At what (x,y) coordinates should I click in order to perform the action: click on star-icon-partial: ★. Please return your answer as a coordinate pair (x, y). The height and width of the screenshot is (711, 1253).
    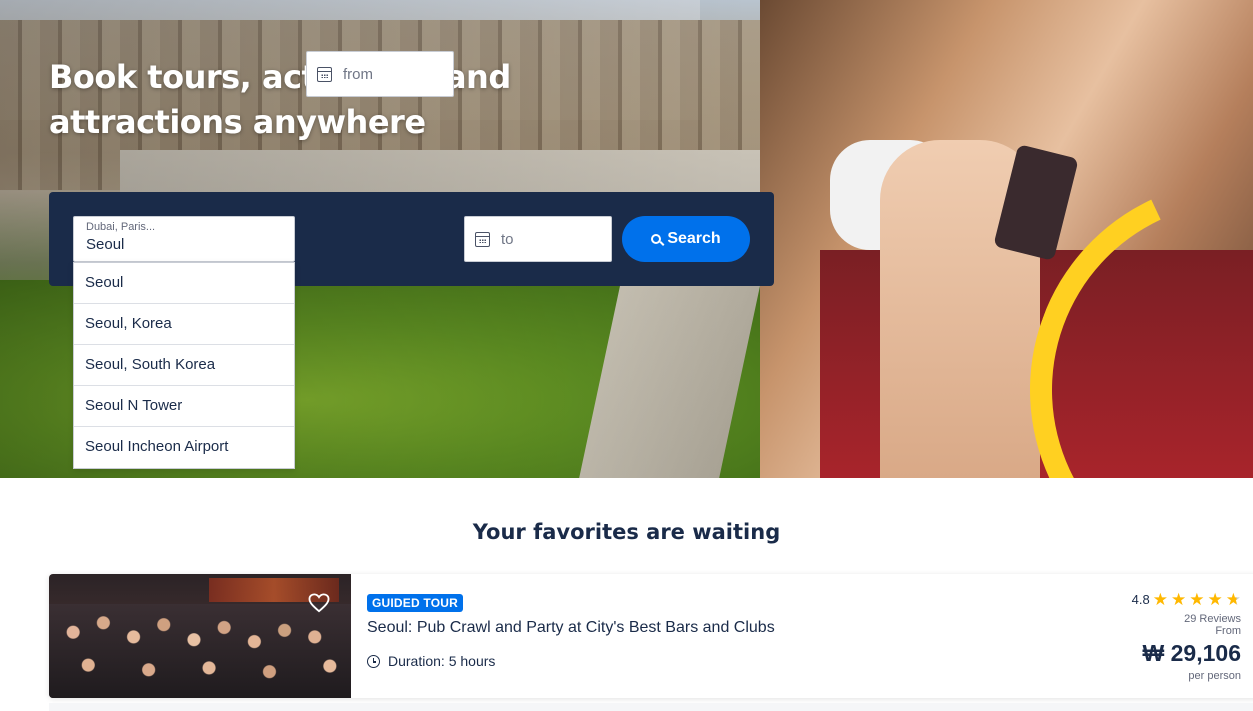
    Looking at the image, I should click on (1233, 599).